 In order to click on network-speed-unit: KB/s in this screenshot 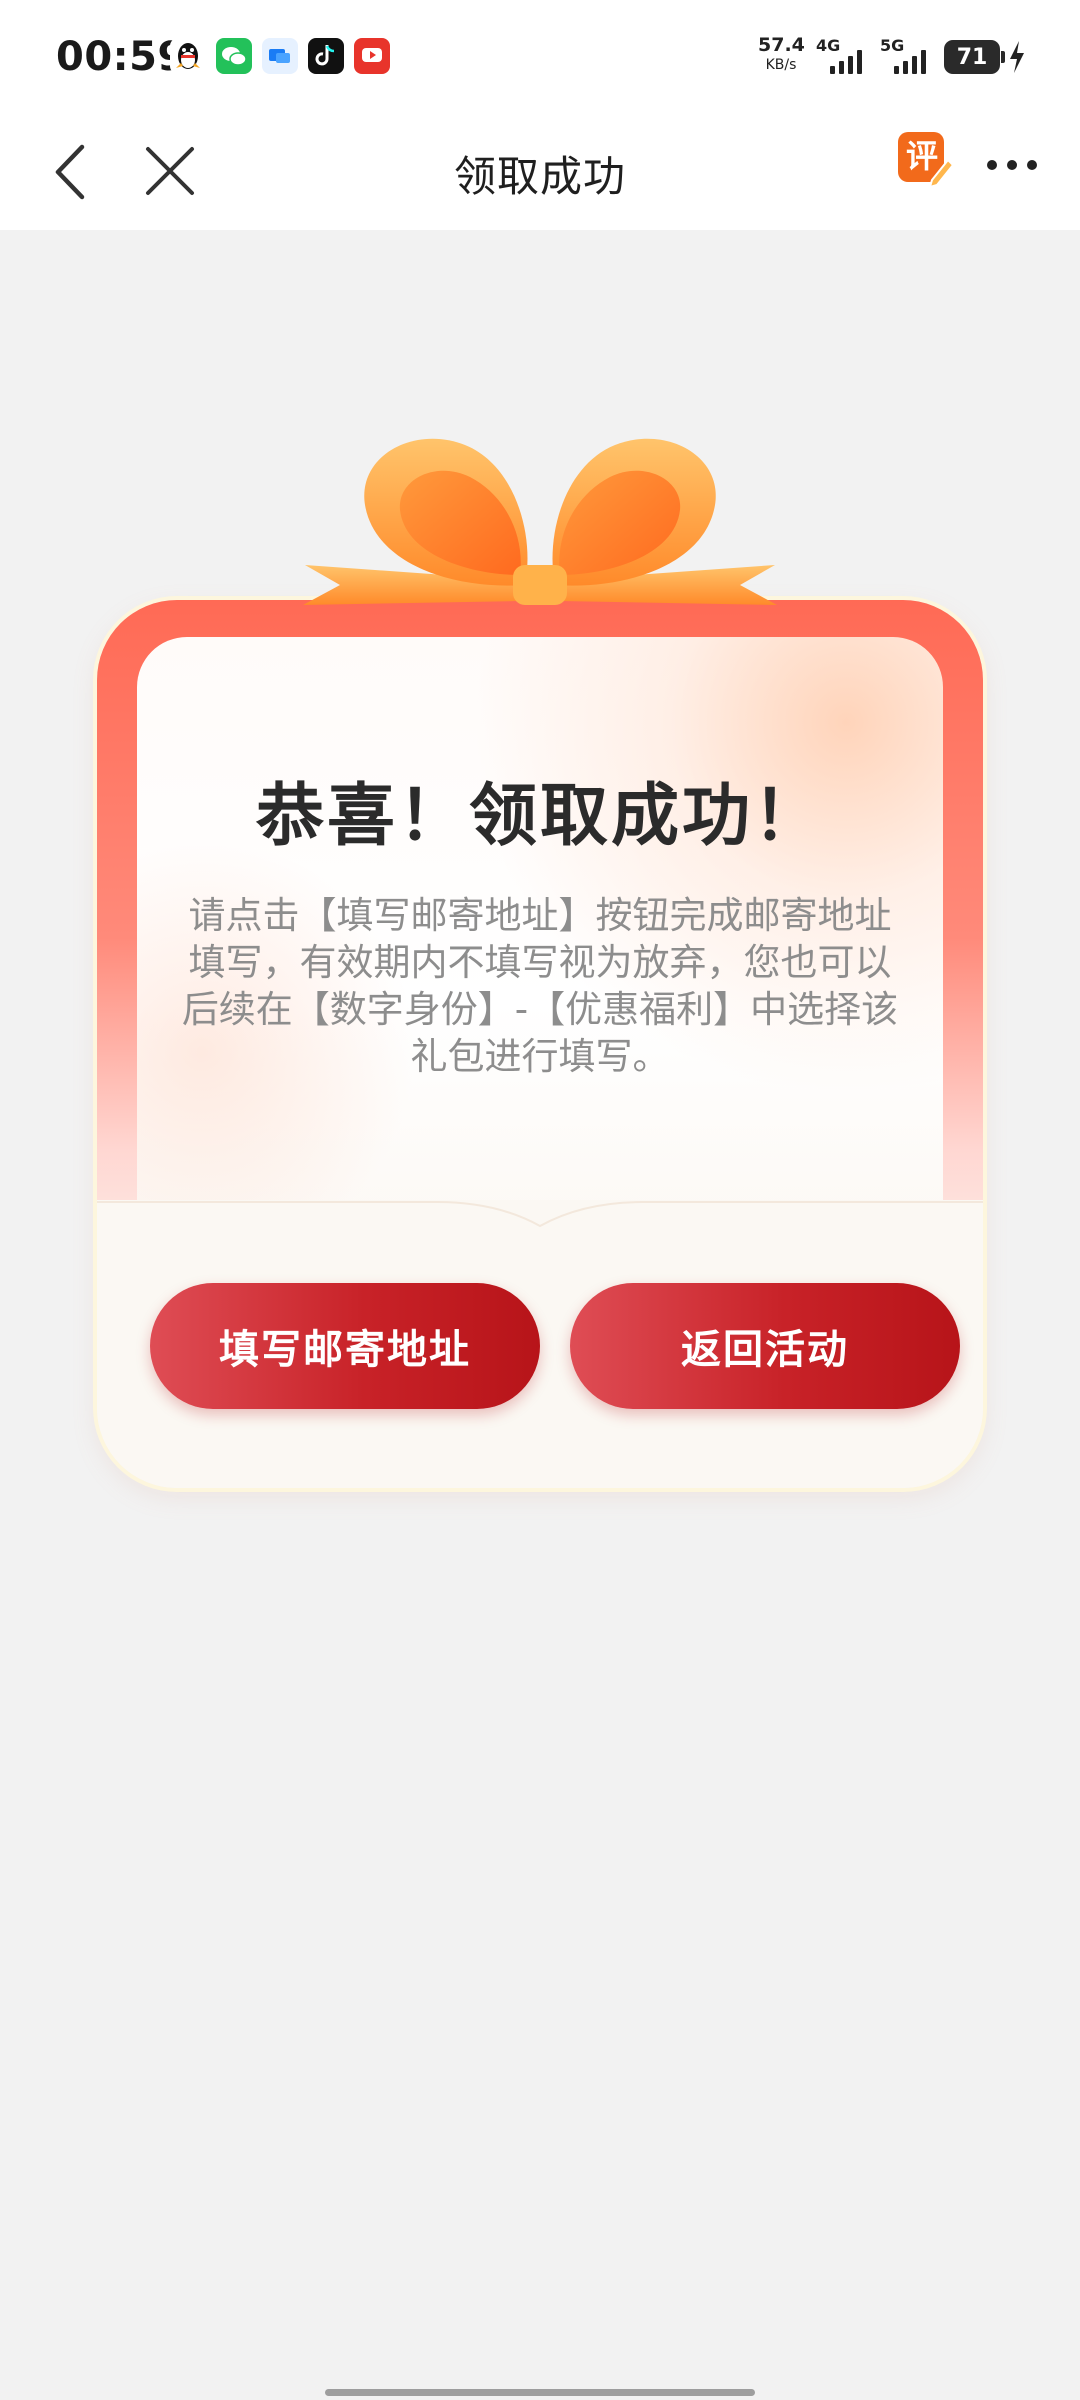, I will do `click(781, 65)`.